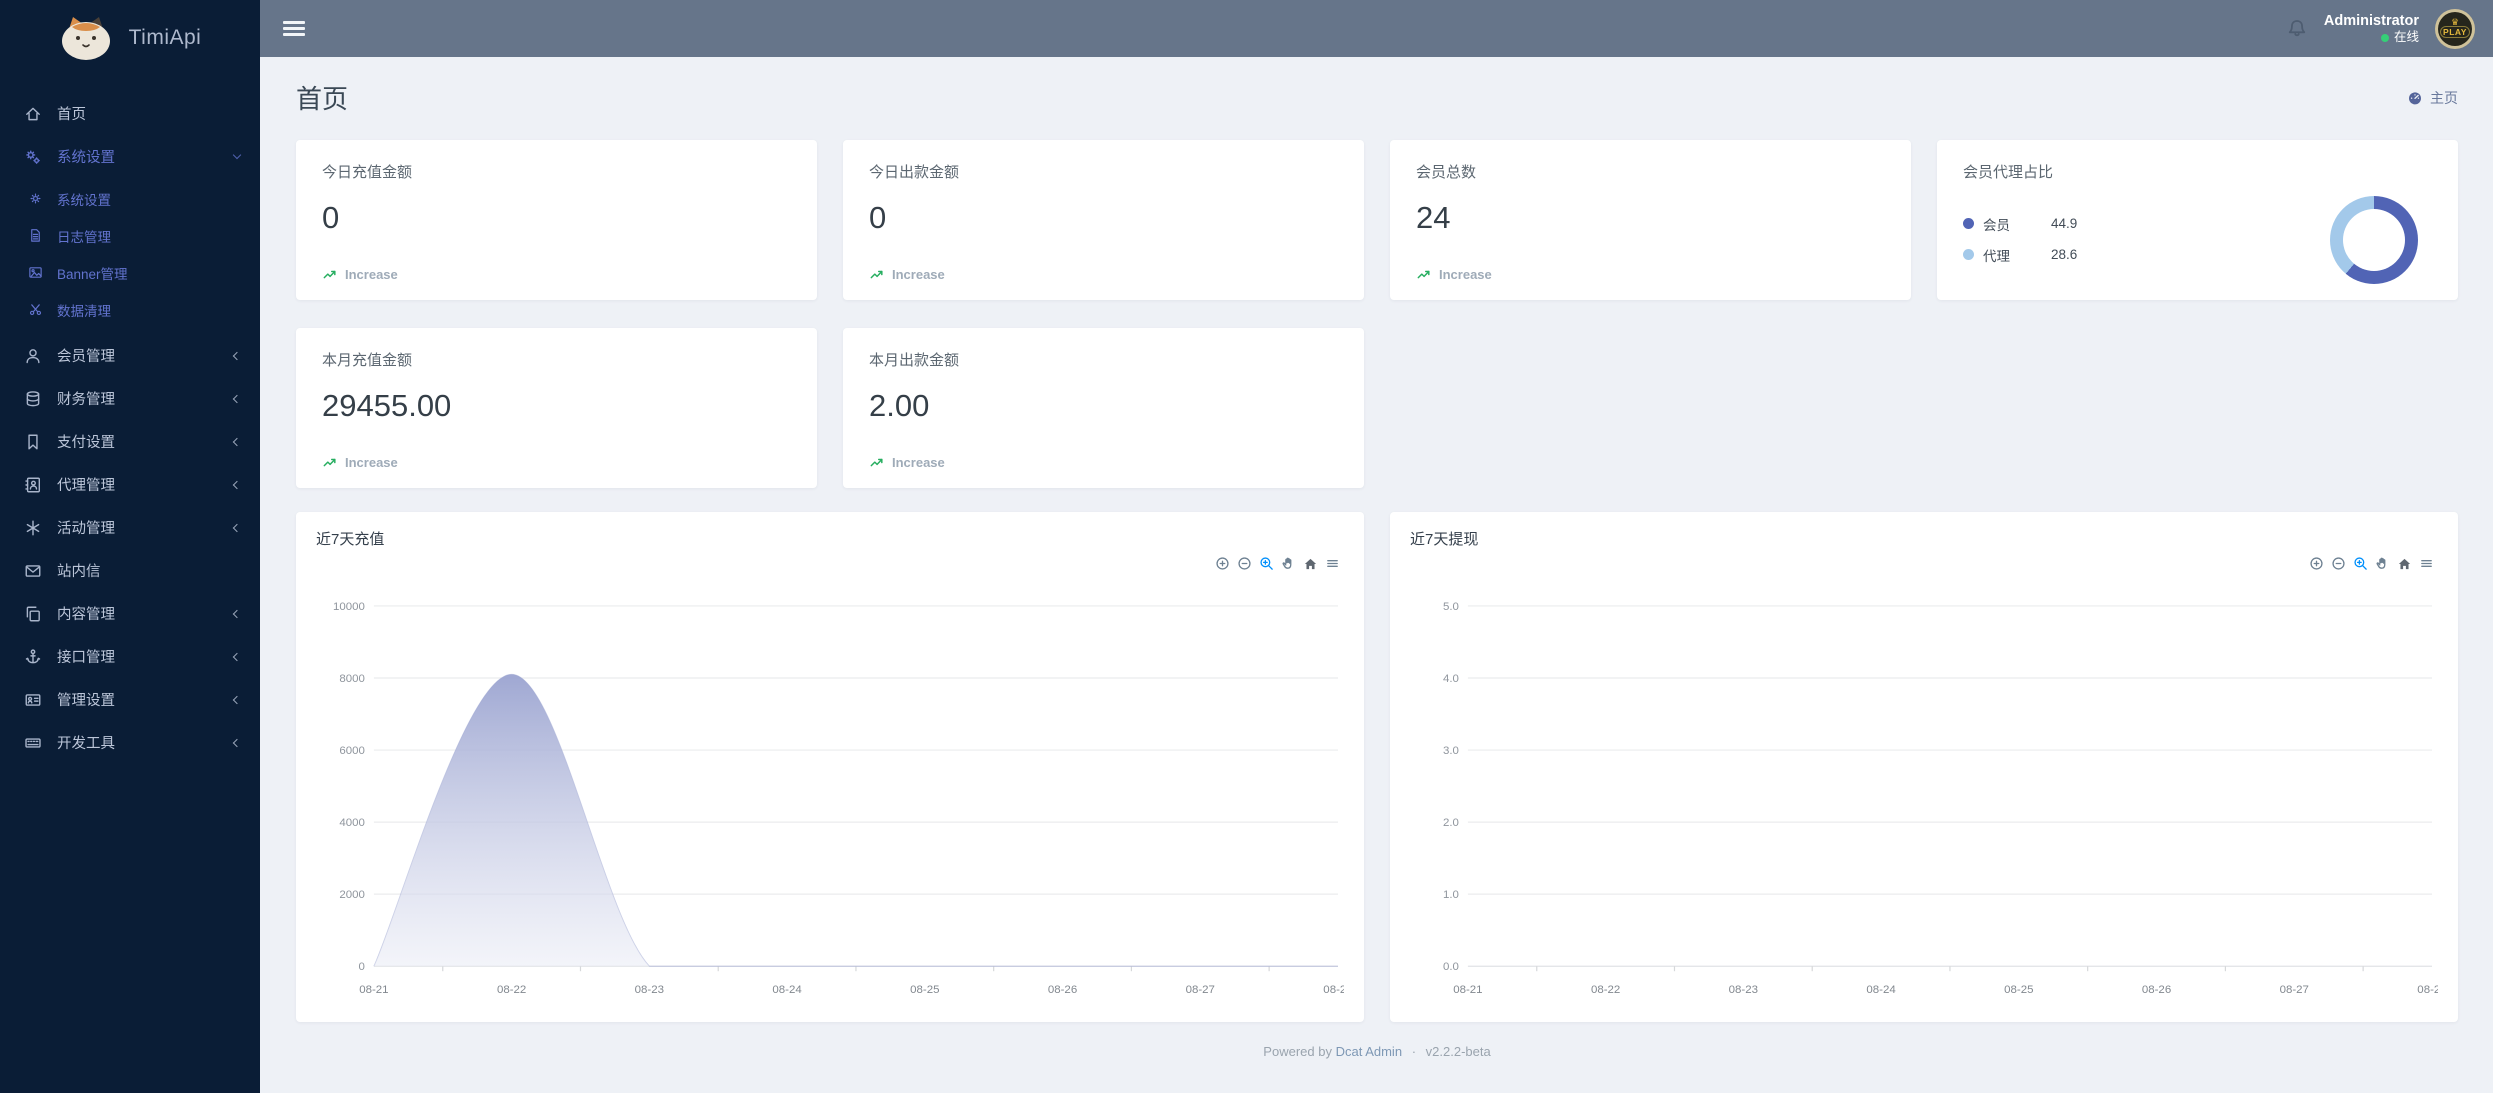 Image resolution: width=2493 pixels, height=1093 pixels. Describe the element at coordinates (130, 570) in the screenshot. I see `sidebar-item-messages: 站内信` at that location.